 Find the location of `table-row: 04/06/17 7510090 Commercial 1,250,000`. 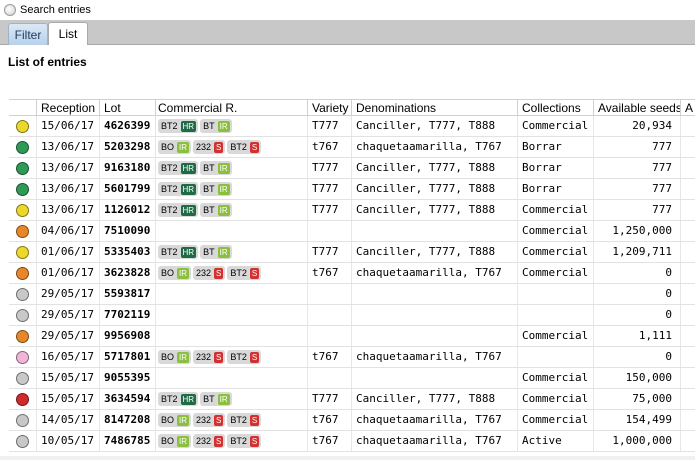

table-row: 04/06/17 7510090 Commercial 1,250,000 is located at coordinates (352, 231).